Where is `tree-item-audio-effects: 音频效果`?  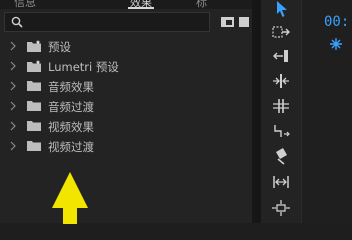 tree-item-audio-effects: 音频效果 is located at coordinates (126, 87).